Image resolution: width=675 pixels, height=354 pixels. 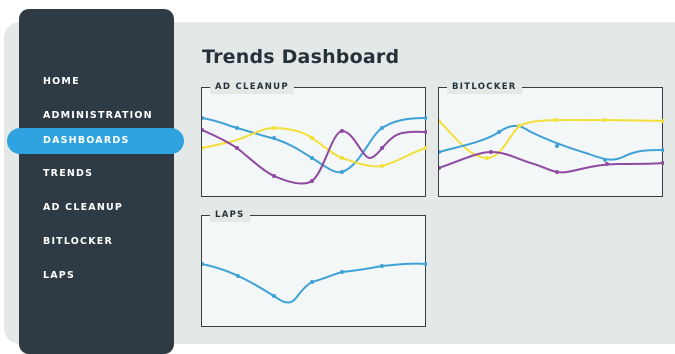 What do you see at coordinates (96, 116) in the screenshot?
I see `sidebar-item-administration: ADMINISTRATION` at bounding box center [96, 116].